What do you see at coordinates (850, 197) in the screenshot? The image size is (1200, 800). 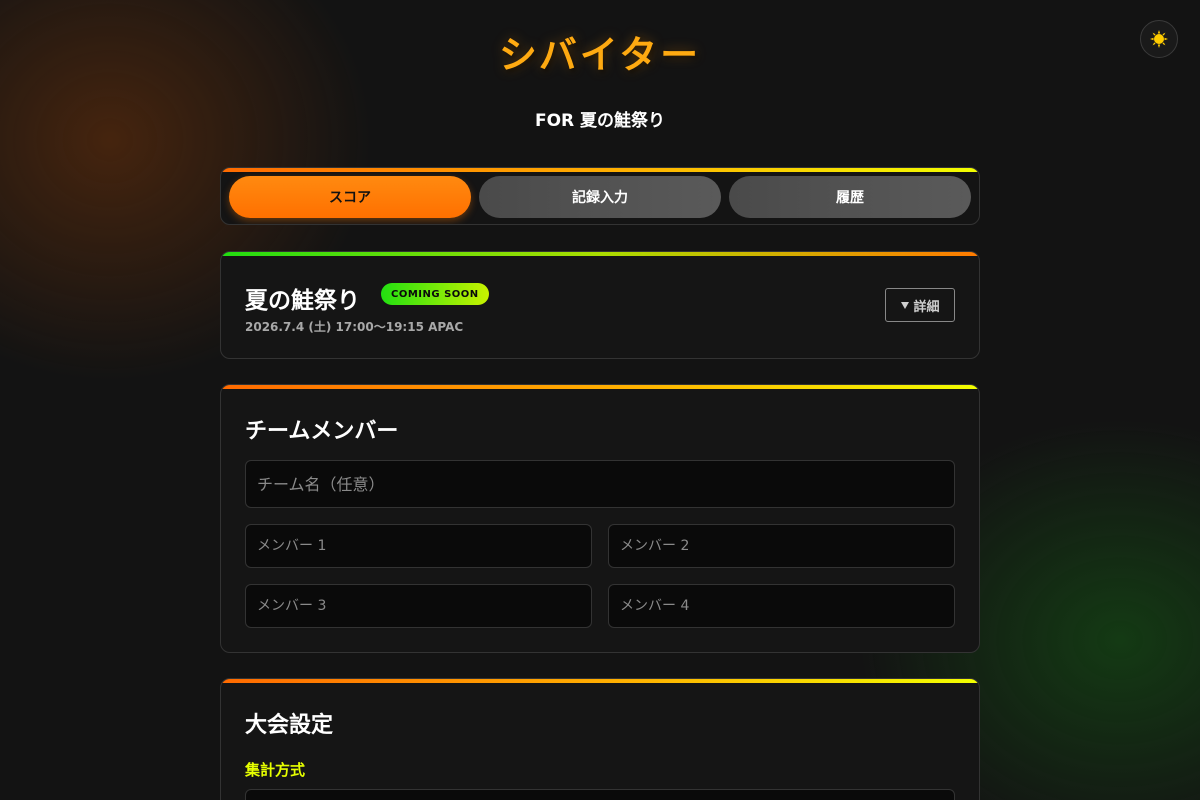 I see `tab-history: 履歴` at bounding box center [850, 197].